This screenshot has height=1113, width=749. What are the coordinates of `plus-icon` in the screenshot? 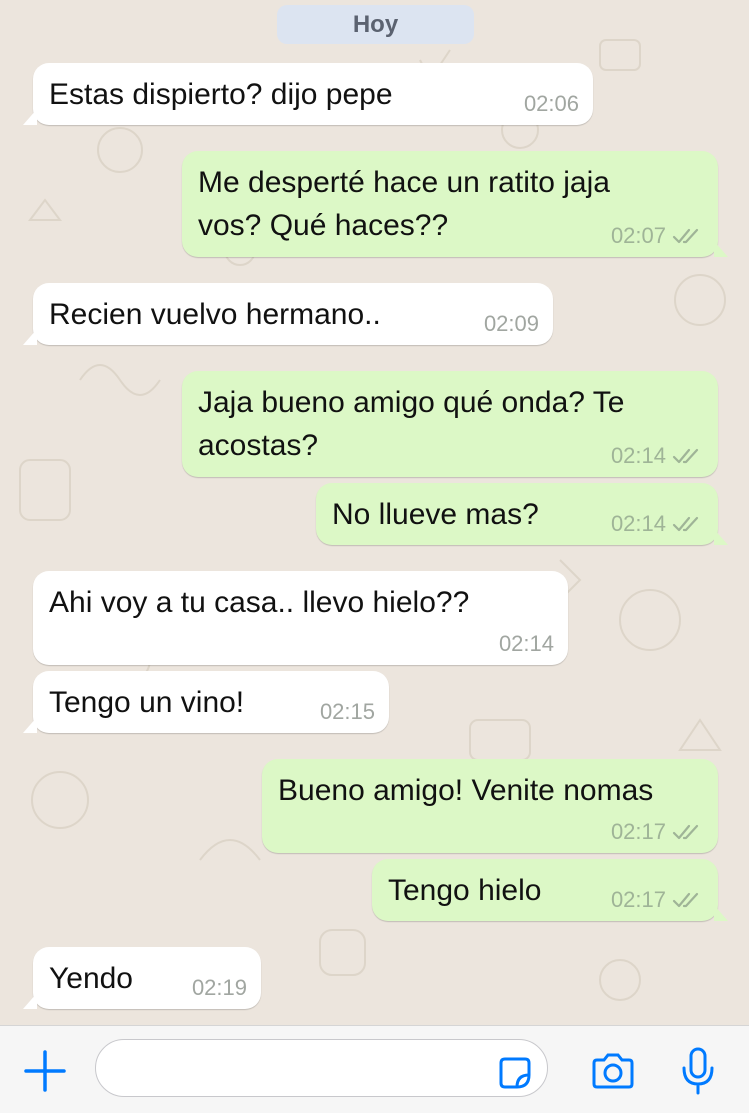 It's located at (45, 1071).